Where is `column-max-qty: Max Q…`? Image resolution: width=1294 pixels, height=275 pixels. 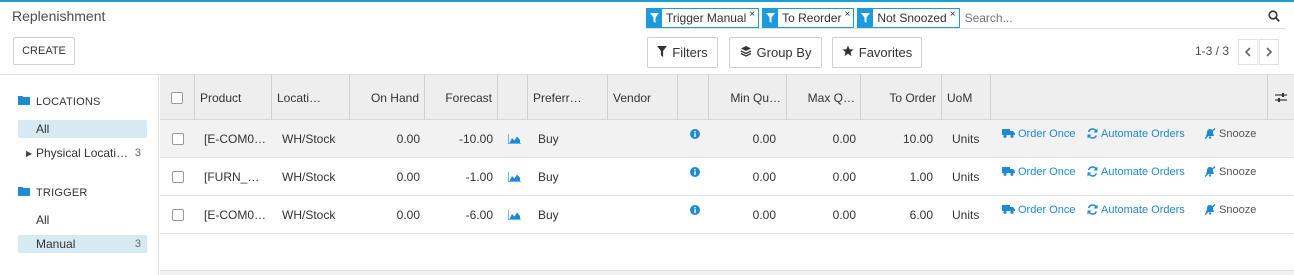
column-max-qty: Max Q… is located at coordinates (824, 97).